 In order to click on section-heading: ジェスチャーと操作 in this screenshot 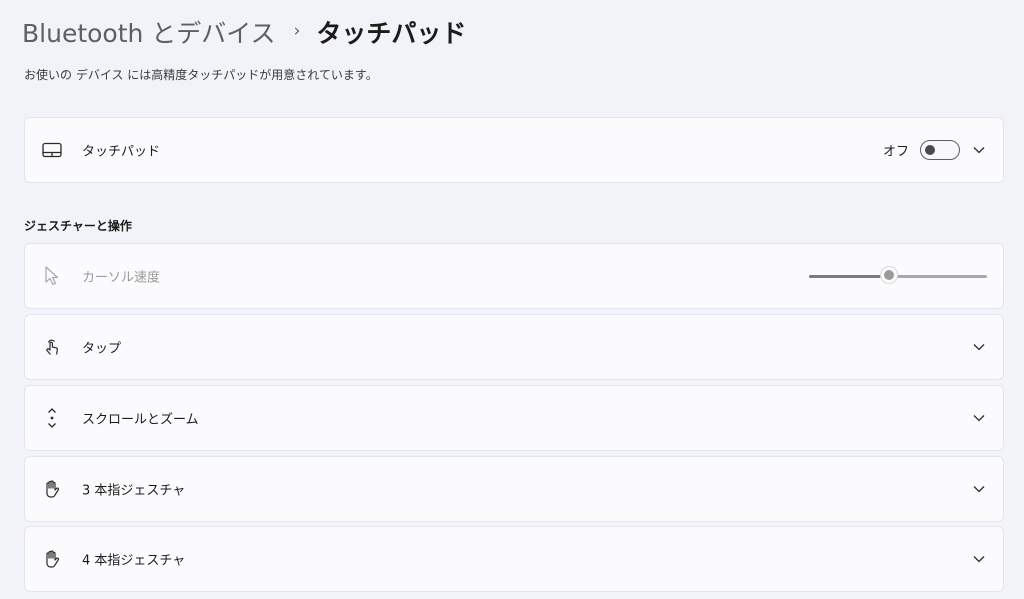, I will do `click(78, 226)`.